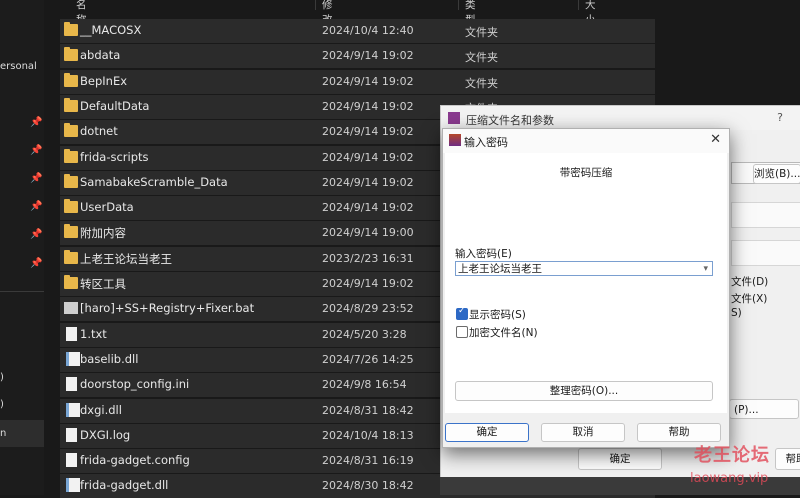  Describe the element at coordinates (101, 409) in the screenshot. I see `file-name: dxgi.dll` at that location.